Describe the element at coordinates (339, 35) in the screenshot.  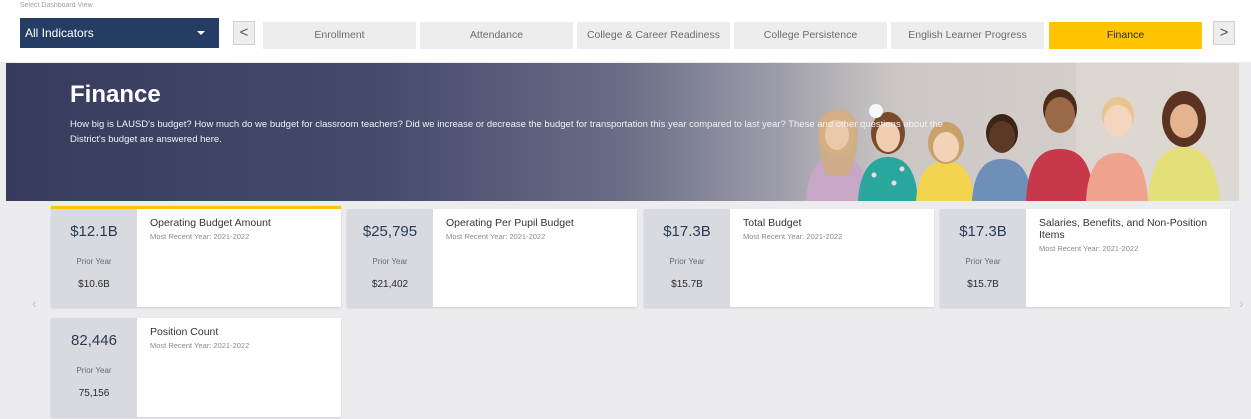
I see `tab-enrollment: Enrollment` at that location.